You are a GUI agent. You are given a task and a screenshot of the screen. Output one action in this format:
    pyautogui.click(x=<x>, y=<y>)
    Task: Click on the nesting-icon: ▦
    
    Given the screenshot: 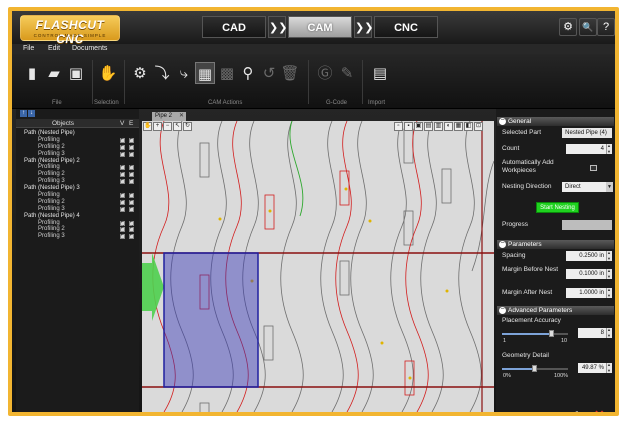 What is the action you would take?
    pyautogui.click(x=205, y=73)
    